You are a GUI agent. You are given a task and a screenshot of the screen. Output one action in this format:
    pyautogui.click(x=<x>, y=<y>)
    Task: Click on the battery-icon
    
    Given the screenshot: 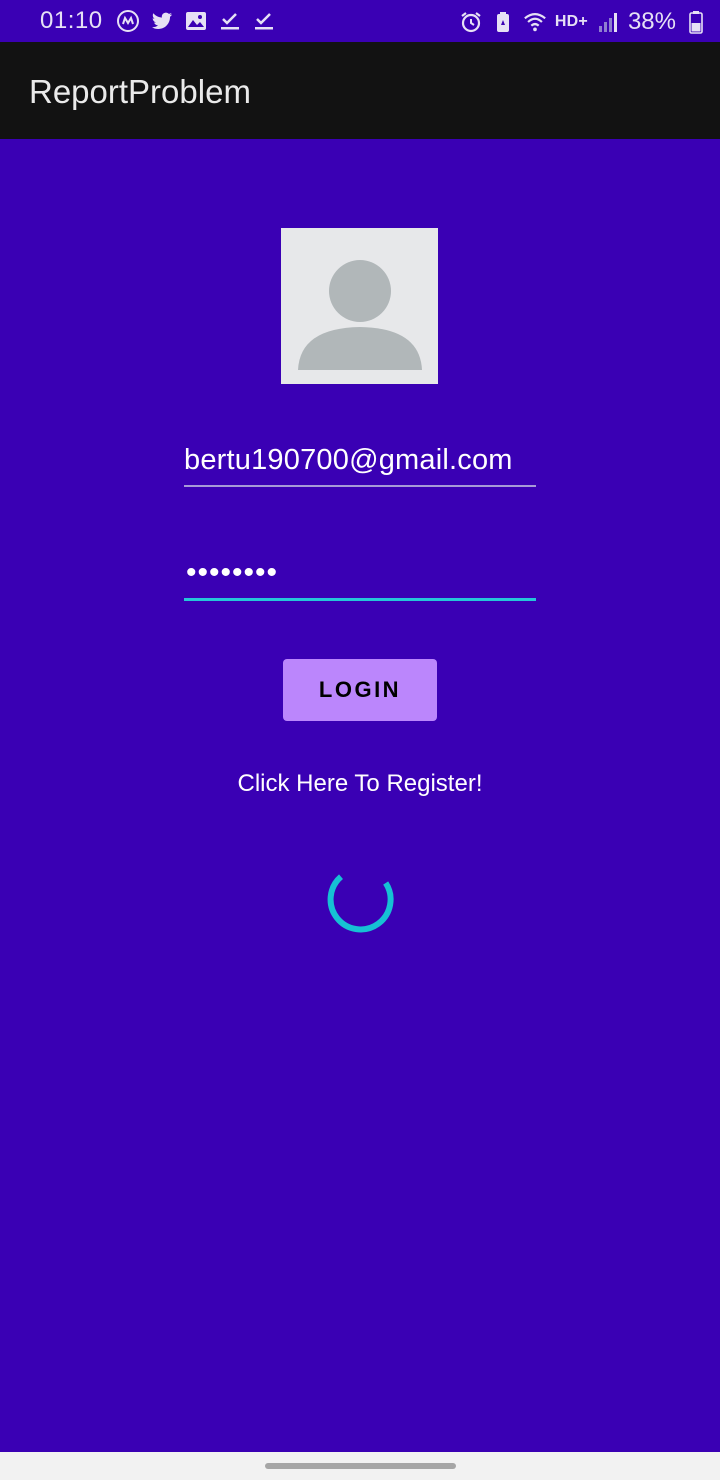 What is the action you would take?
    pyautogui.click(x=696, y=22)
    